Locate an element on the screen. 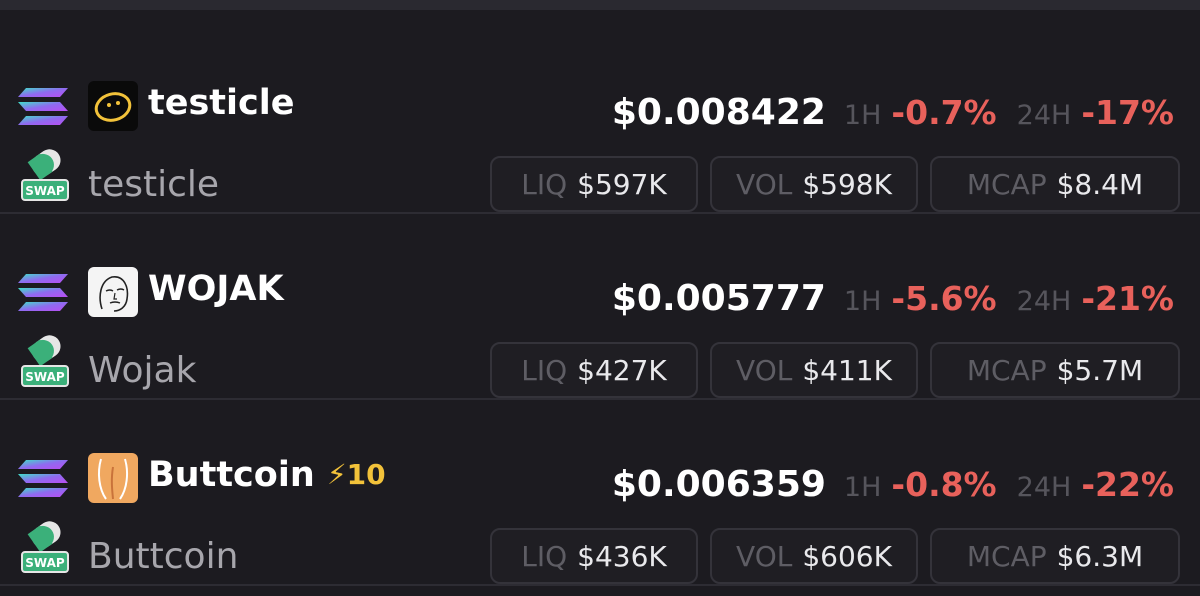 This screenshot has height=596, width=1200. liquidity-pill: LIQ $597K is located at coordinates (594, 184).